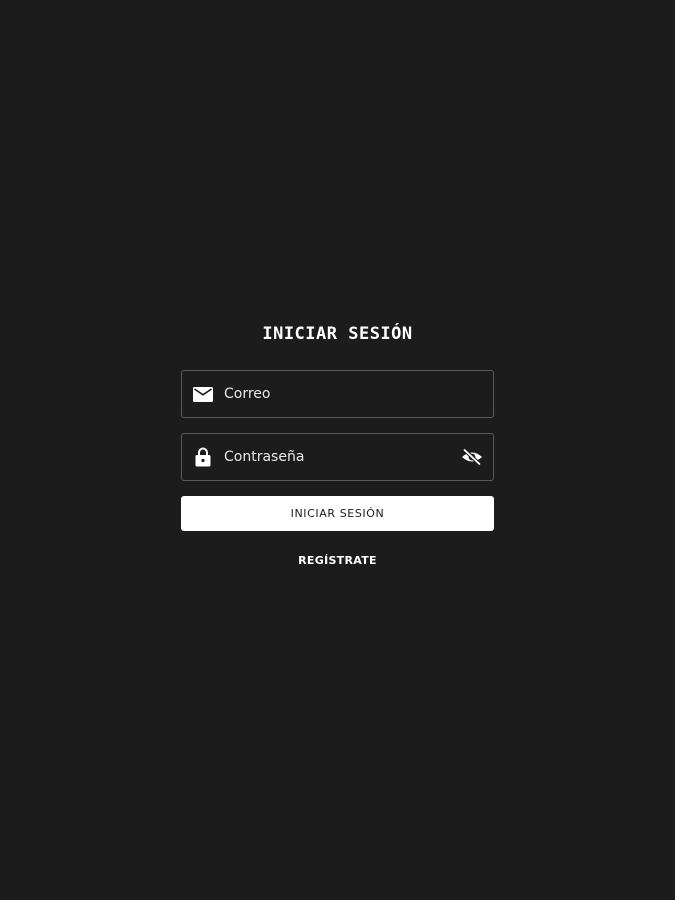 The width and height of the screenshot is (675, 900). I want to click on password-field, so click(337, 457).